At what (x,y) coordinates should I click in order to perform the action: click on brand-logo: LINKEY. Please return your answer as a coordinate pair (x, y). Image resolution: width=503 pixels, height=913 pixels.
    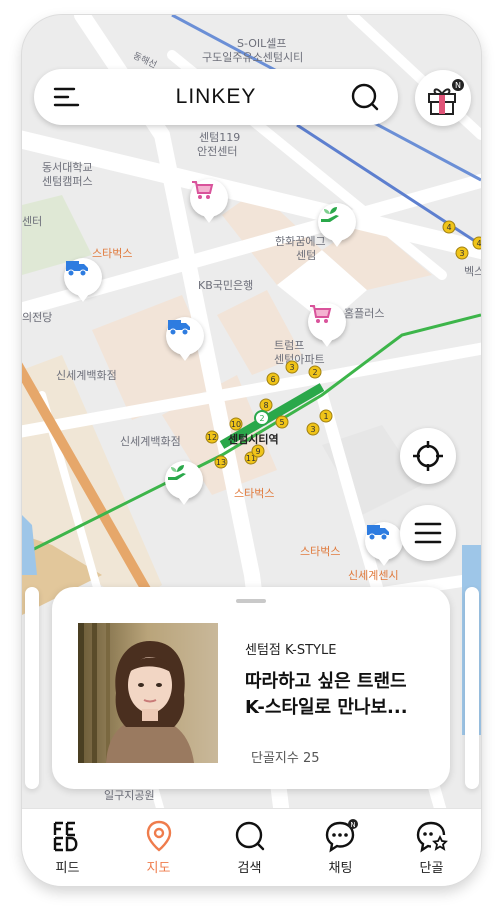
    Looking at the image, I should click on (216, 96).